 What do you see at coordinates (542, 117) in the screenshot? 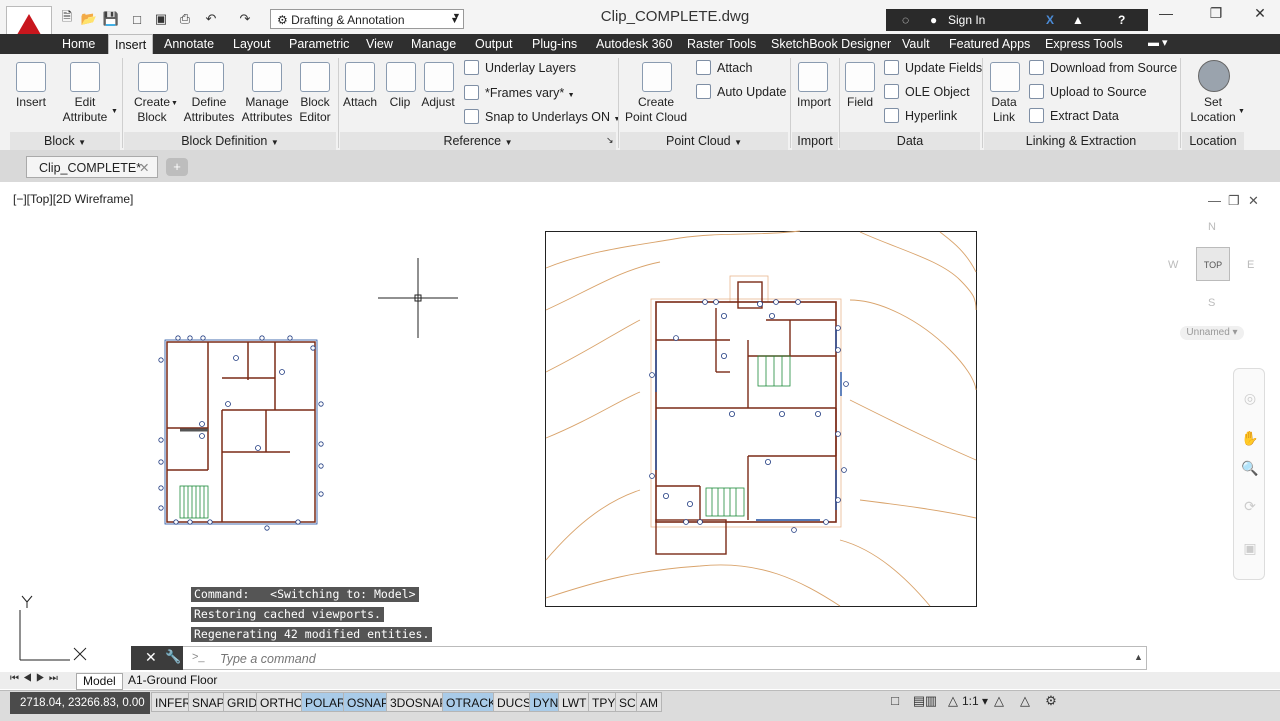
I see `snap-to-underlays-dropdown: Snap to Underlays ON ▼` at bounding box center [542, 117].